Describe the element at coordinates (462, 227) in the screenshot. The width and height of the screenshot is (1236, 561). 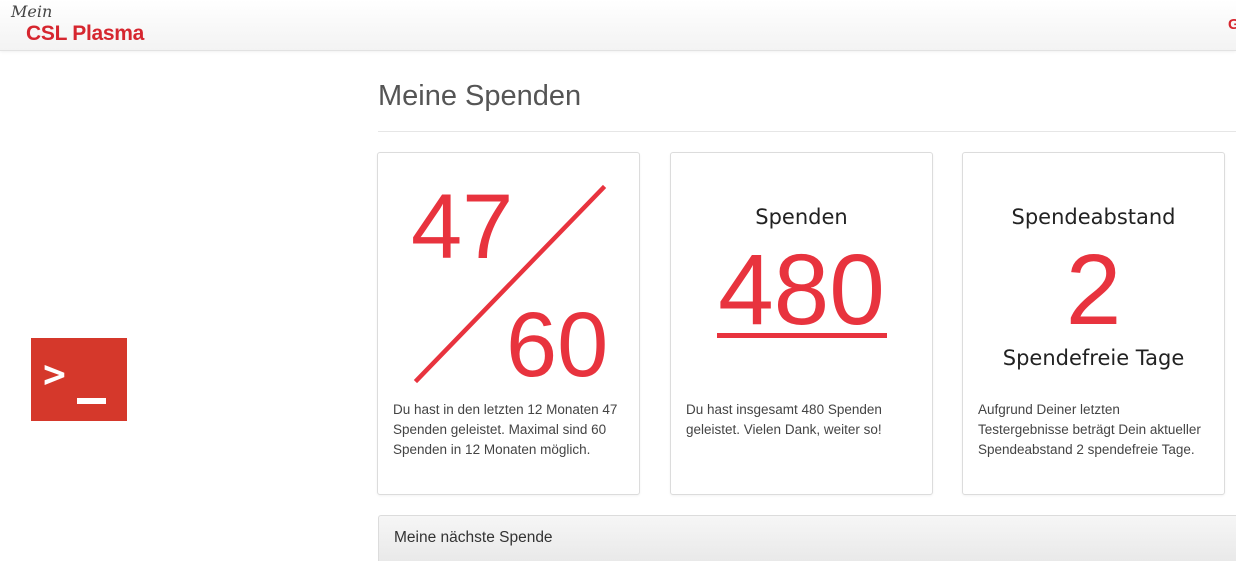
I see `donations-count: 47` at that location.